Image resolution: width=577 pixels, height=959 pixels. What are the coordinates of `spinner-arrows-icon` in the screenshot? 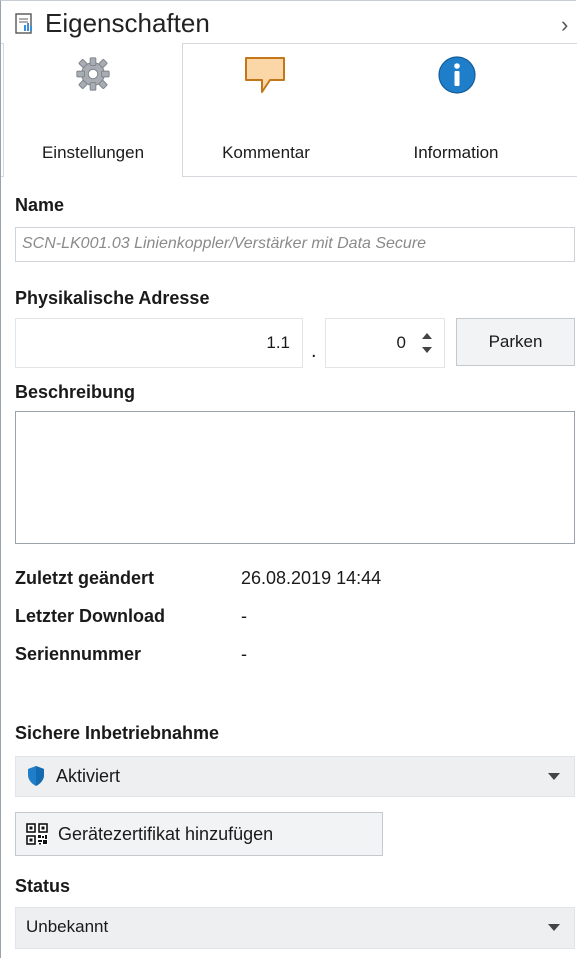 It's located at (427, 343).